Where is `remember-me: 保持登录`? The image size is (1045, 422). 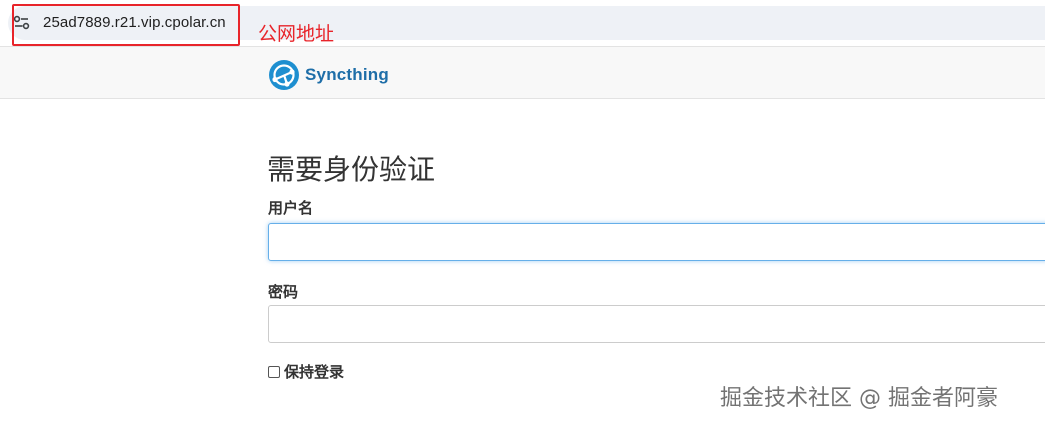 remember-me: 保持登录 is located at coordinates (306, 371).